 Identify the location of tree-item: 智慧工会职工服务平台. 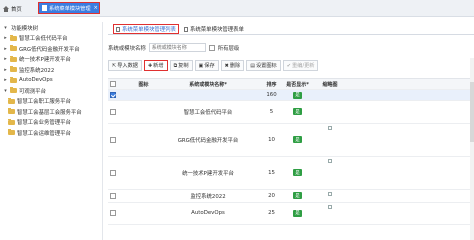
(51, 101).